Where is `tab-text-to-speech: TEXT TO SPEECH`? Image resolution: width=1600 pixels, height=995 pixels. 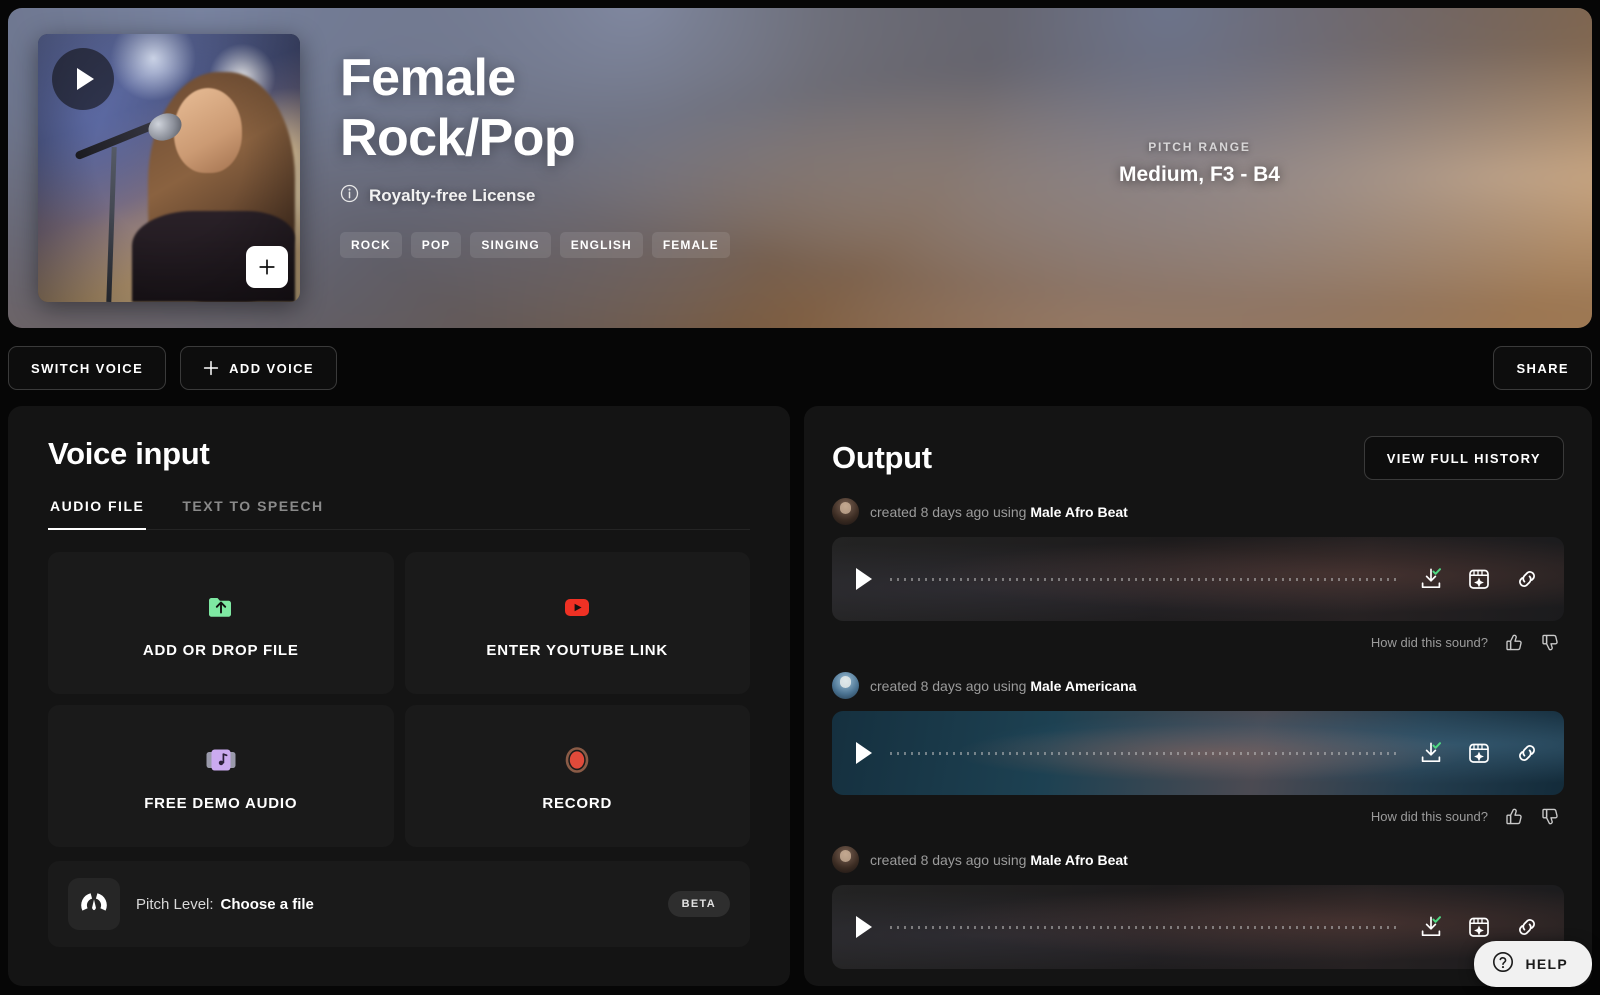
tab-text-to-speech: TEXT TO SPEECH is located at coordinates (252, 514).